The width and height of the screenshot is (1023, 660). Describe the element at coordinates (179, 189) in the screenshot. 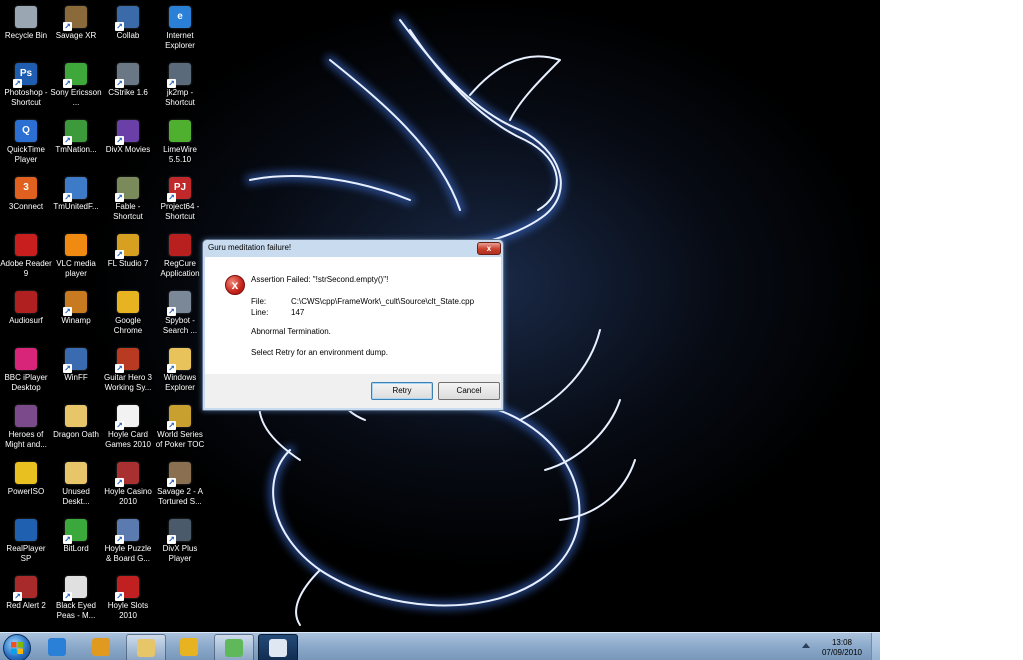

I see `project64-icon: PJ` at that location.